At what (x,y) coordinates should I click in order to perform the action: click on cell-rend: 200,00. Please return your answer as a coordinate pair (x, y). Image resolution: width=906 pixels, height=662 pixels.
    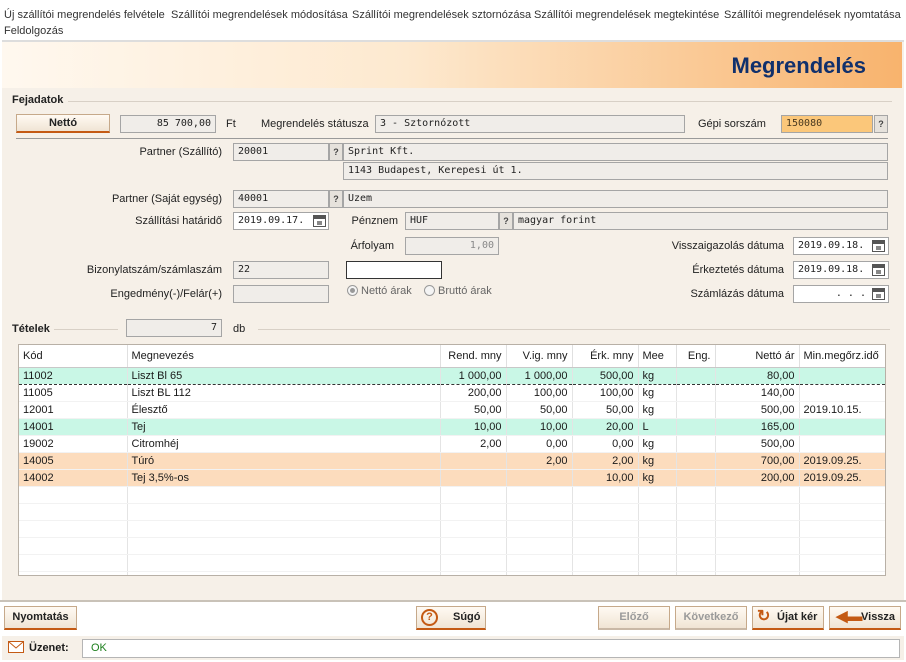
    Looking at the image, I should click on (473, 393).